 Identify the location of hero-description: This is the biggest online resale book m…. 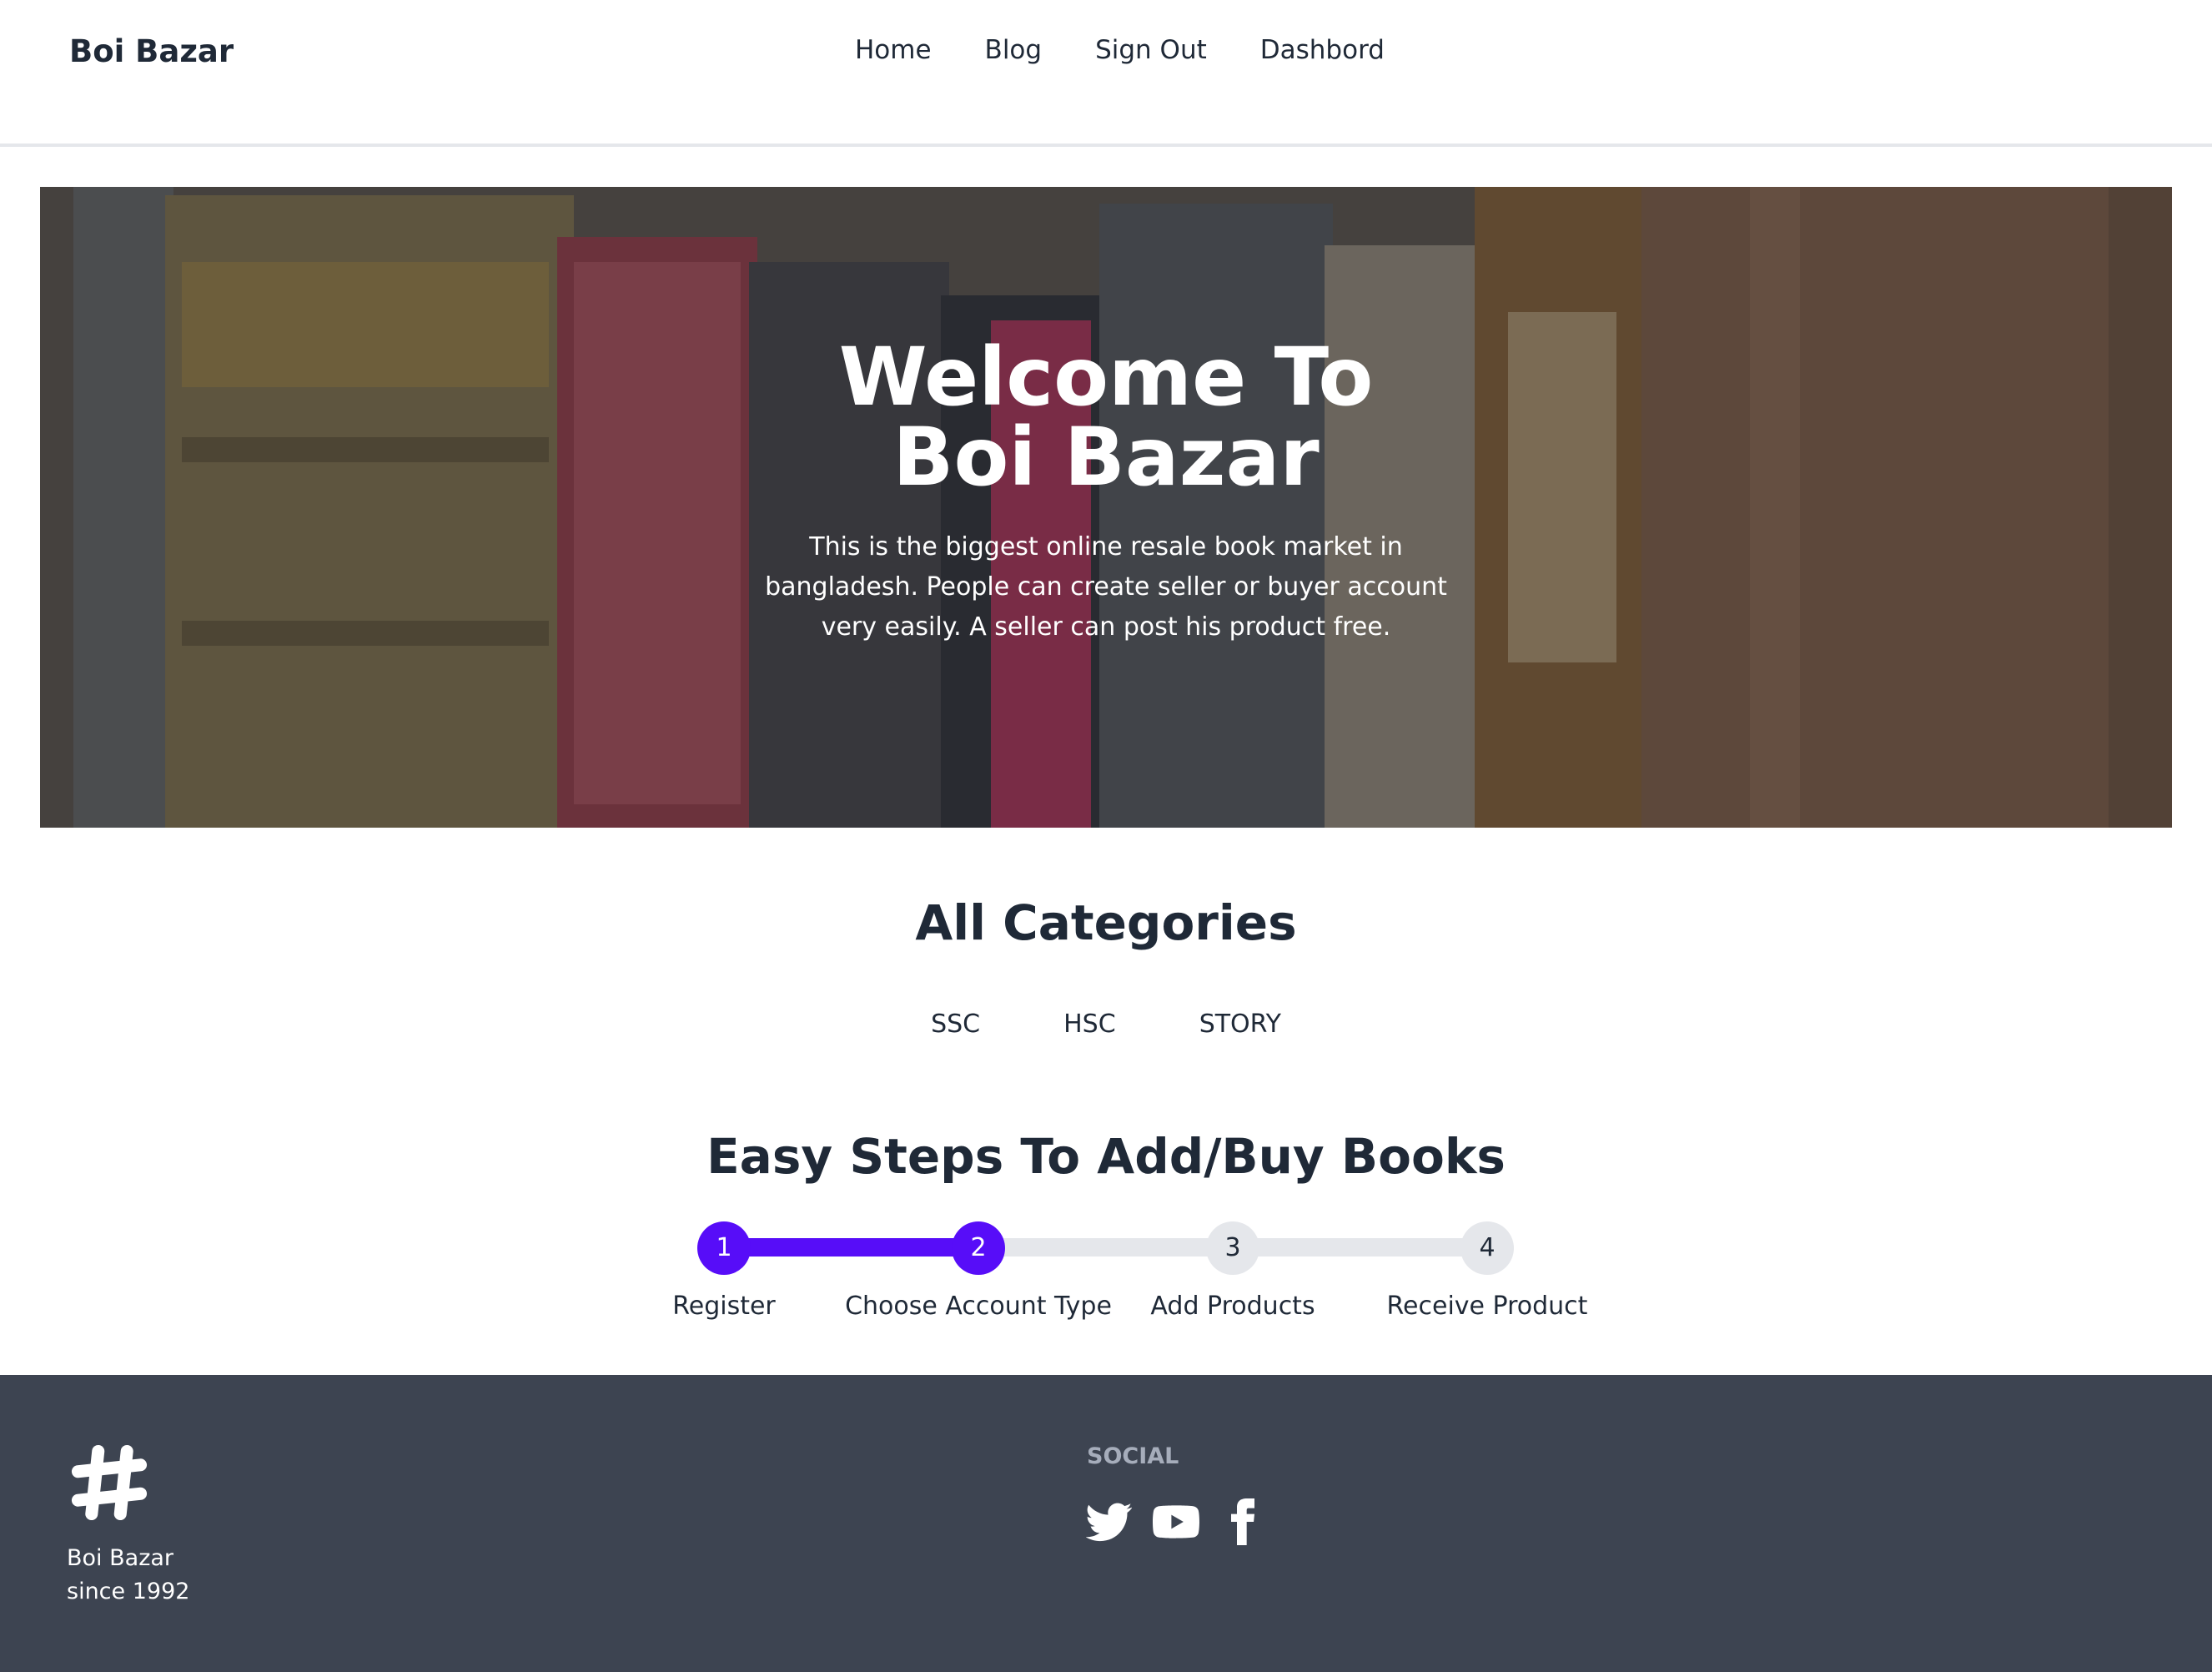
(1106, 587).